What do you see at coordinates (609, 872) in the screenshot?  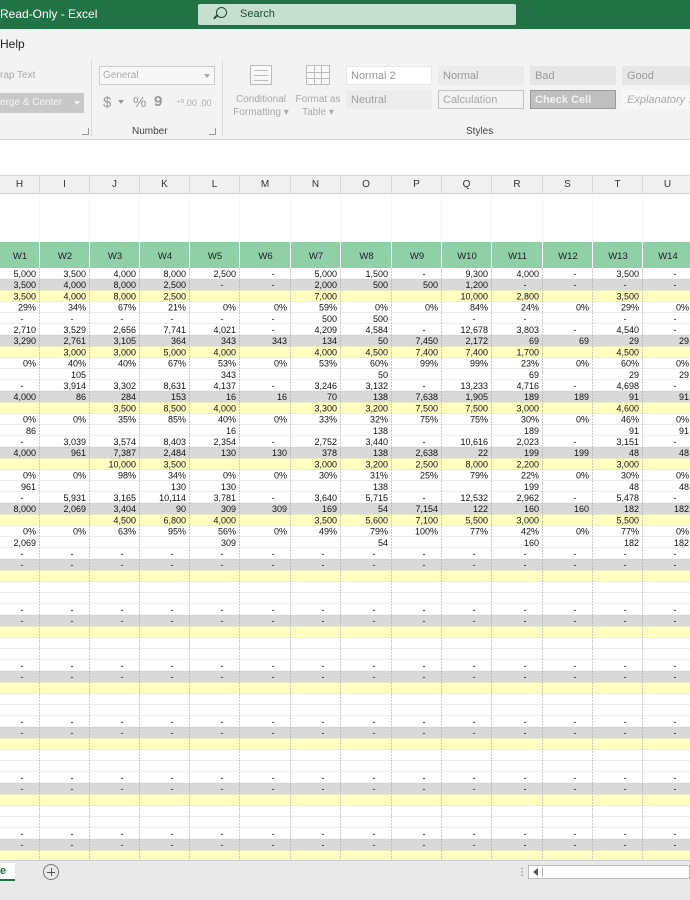 I see `horizontal-scrollbar` at bounding box center [609, 872].